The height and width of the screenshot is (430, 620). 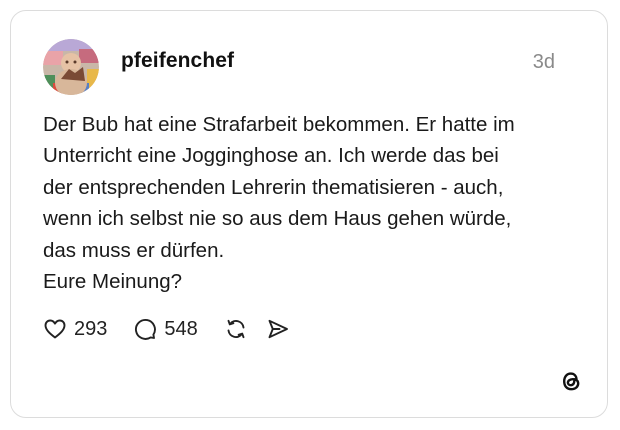 I want to click on speech-bubble-icon, so click(x=146, y=329).